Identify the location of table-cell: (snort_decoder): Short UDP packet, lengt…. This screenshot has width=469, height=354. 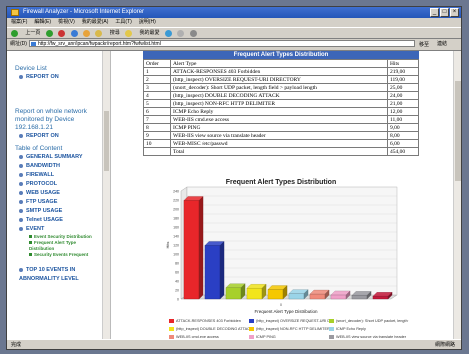
(279, 87).